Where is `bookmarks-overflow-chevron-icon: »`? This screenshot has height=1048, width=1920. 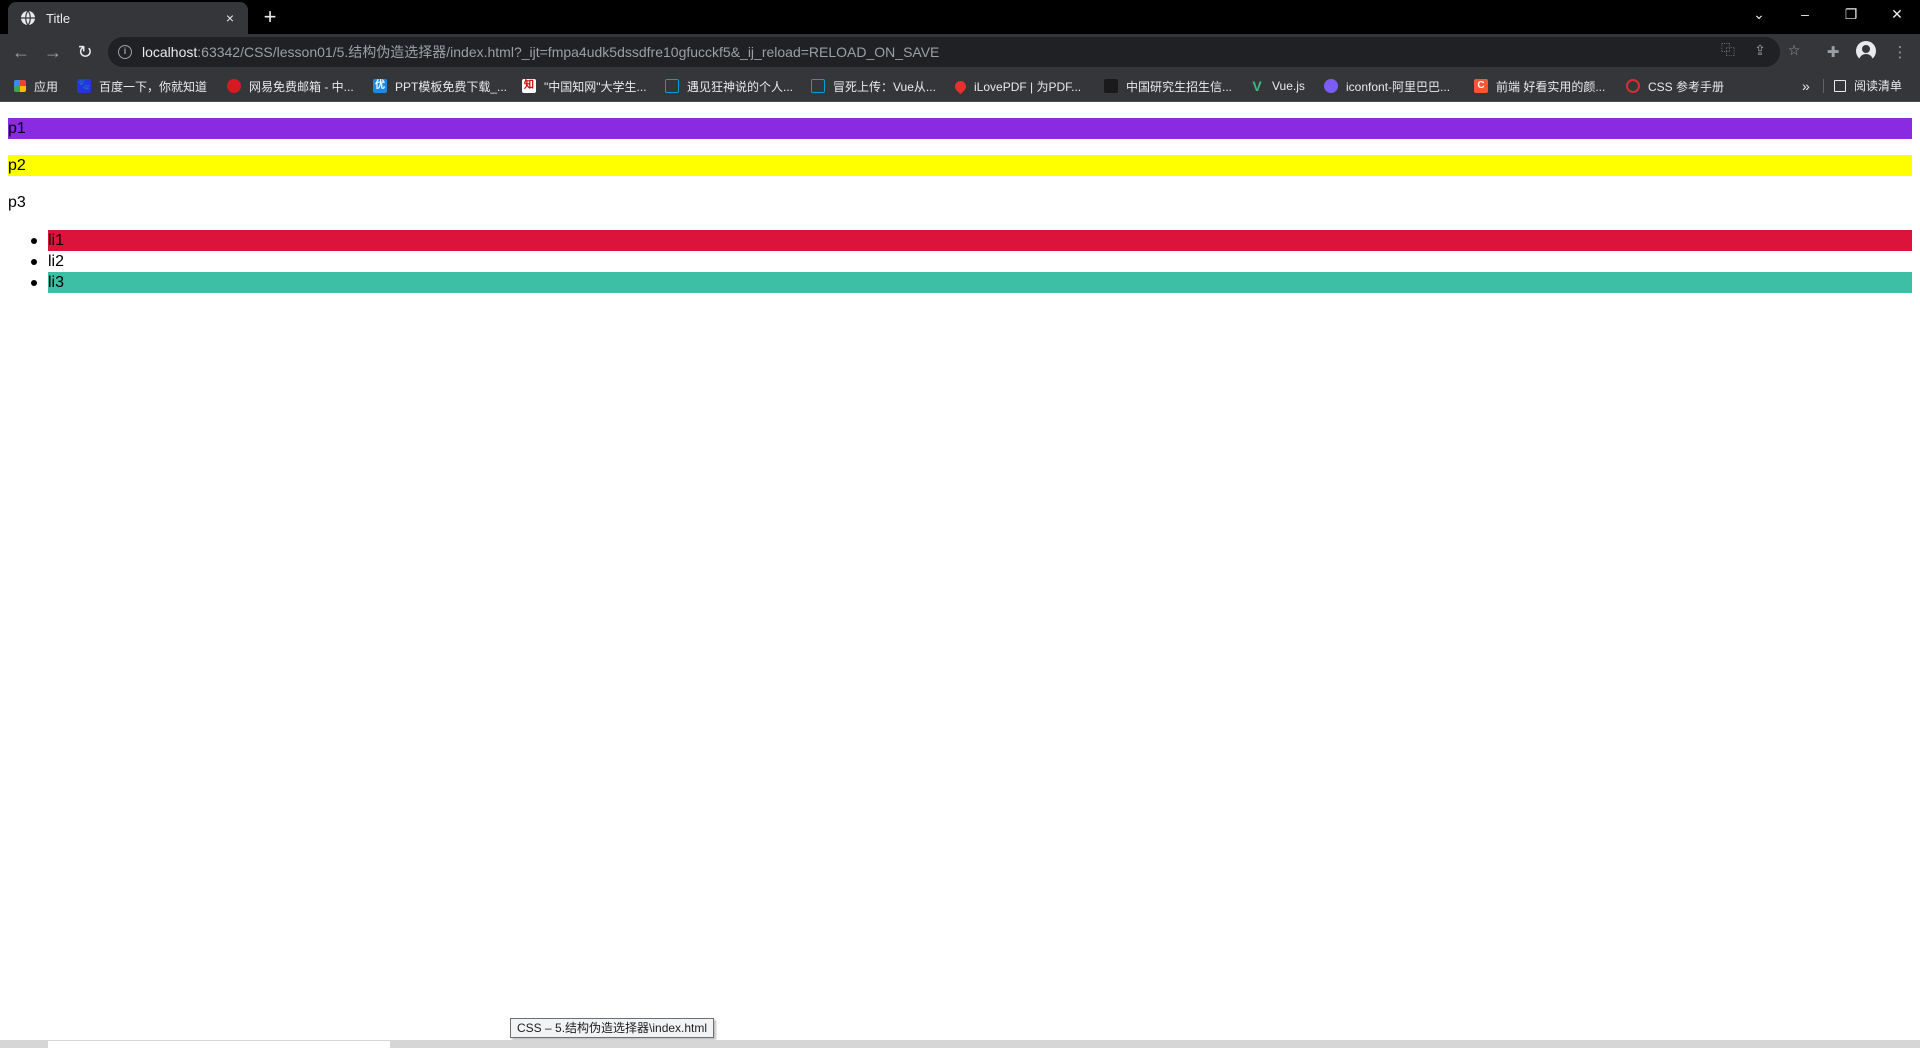
bookmarks-overflow-chevron-icon: » is located at coordinates (1806, 86).